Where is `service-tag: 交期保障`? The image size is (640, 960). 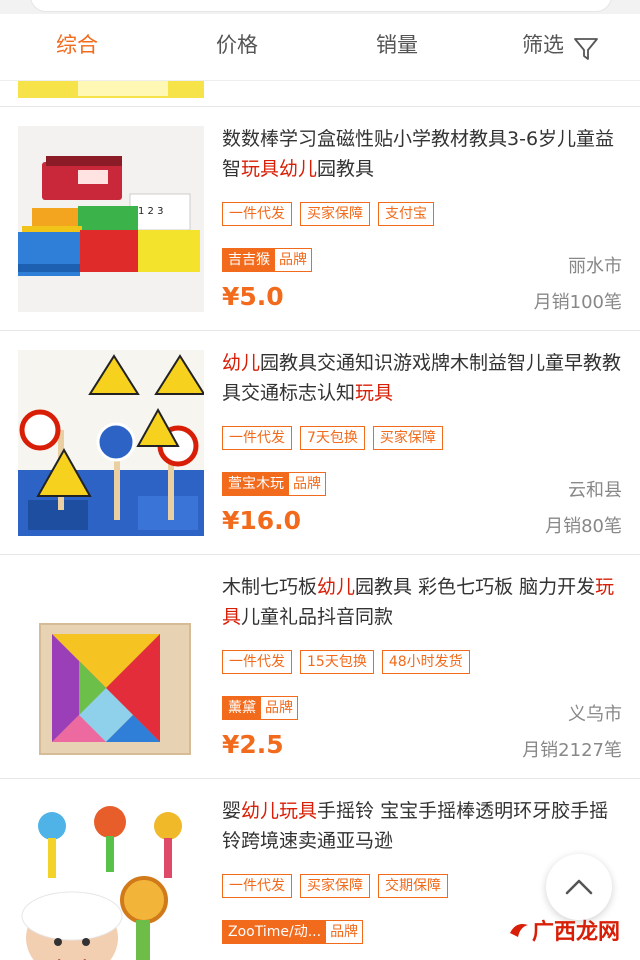
service-tag: 交期保障 is located at coordinates (413, 886).